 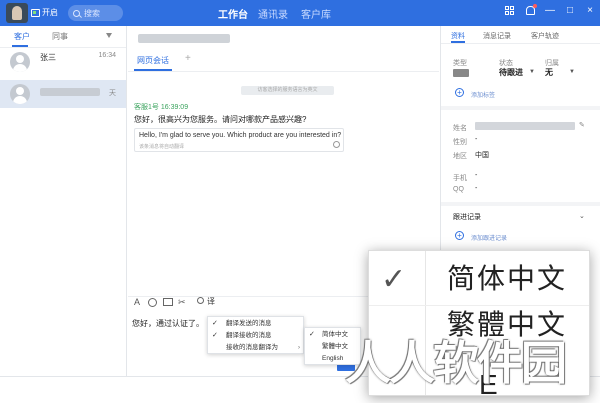 What do you see at coordinates (460, 63) in the screenshot?
I see `type-label: 类型` at bounding box center [460, 63].